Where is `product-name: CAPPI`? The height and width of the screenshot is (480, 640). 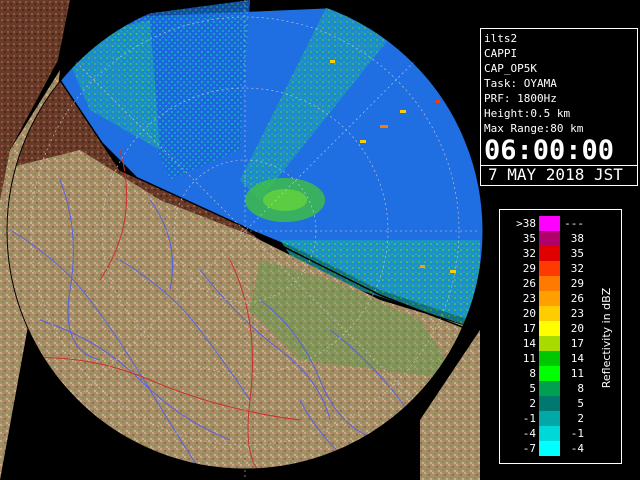
product-name: CAPPI is located at coordinates (501, 53).